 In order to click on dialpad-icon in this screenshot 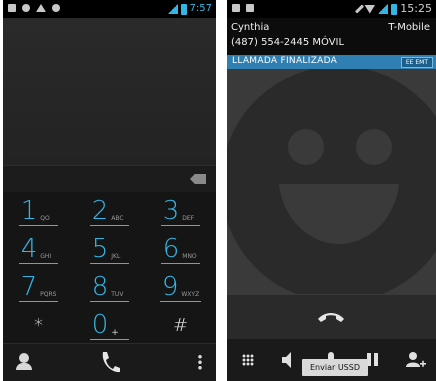, I will do `click(247, 360)`.